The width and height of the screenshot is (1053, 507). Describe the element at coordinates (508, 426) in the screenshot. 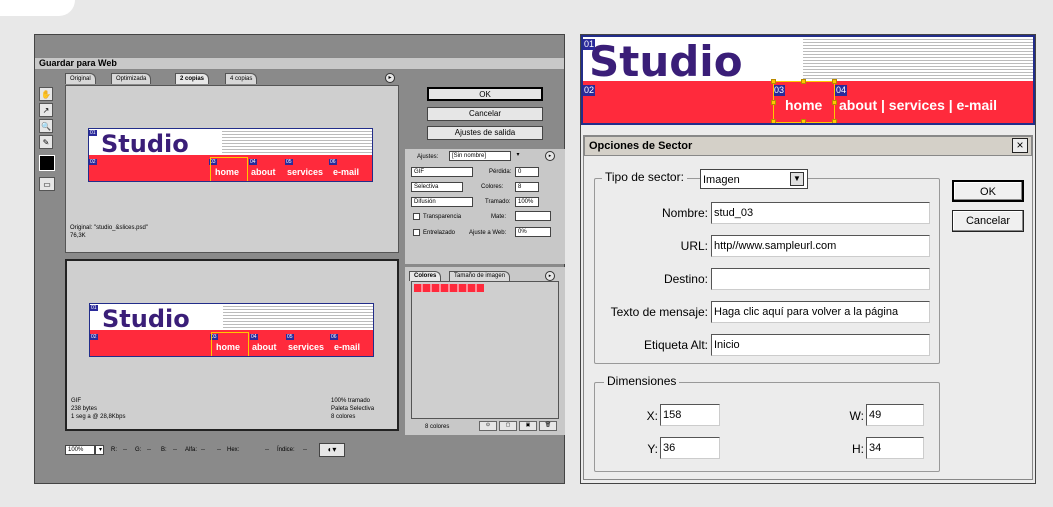

I see `lock-icon: ▢` at that location.